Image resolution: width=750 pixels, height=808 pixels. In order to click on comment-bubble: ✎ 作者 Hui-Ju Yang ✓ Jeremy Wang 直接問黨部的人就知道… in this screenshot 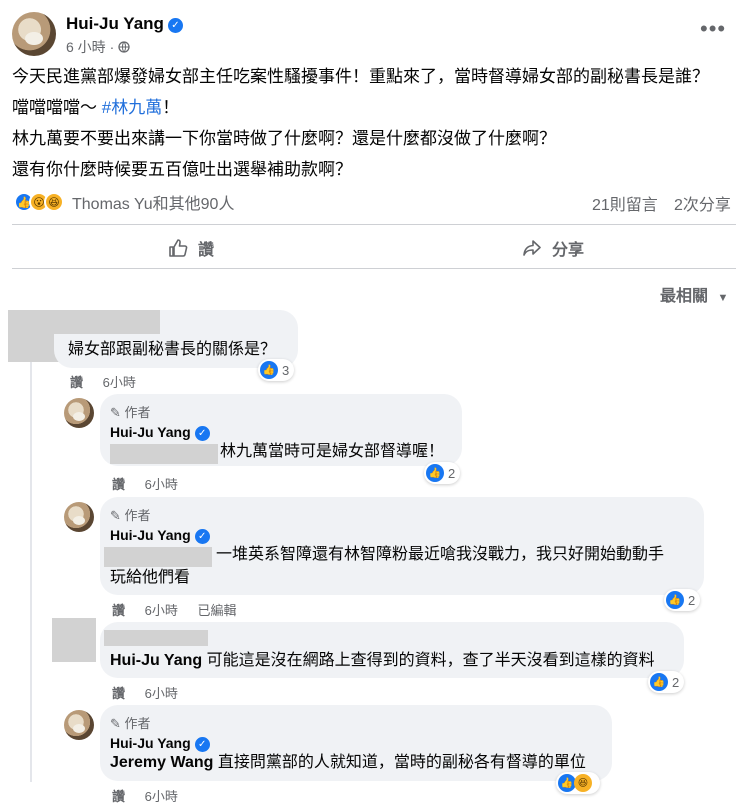, I will do `click(356, 743)`.